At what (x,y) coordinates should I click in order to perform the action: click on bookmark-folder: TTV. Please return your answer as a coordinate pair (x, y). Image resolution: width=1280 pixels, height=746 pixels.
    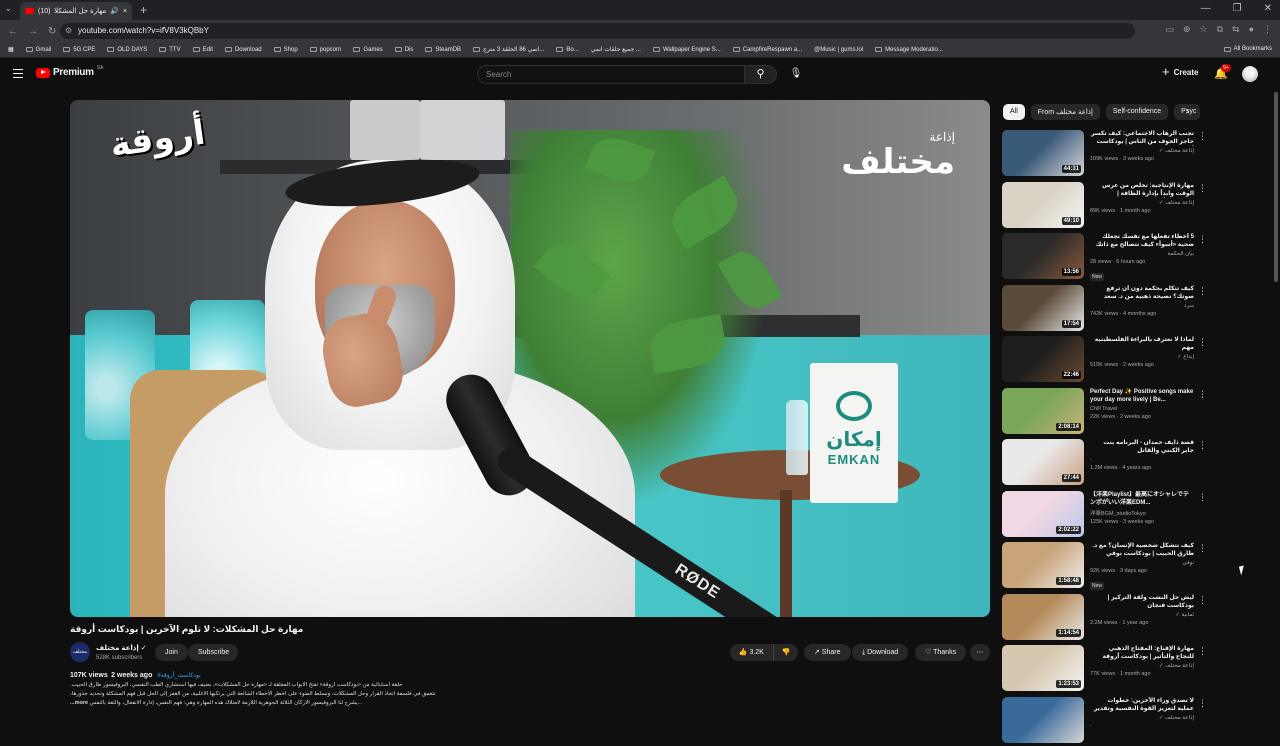
    Looking at the image, I should click on (169, 50).